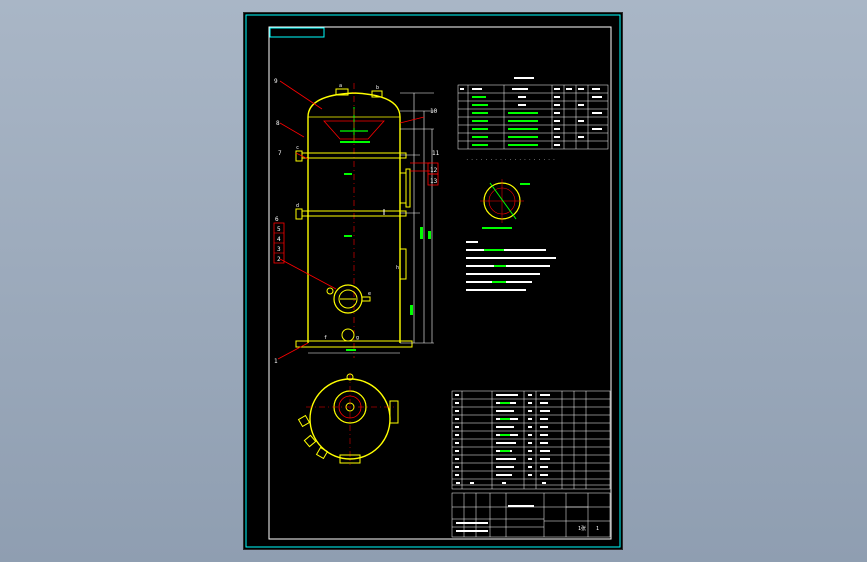 The height and width of the screenshot is (562, 867). I want to click on callout-10: 10, so click(434, 111).